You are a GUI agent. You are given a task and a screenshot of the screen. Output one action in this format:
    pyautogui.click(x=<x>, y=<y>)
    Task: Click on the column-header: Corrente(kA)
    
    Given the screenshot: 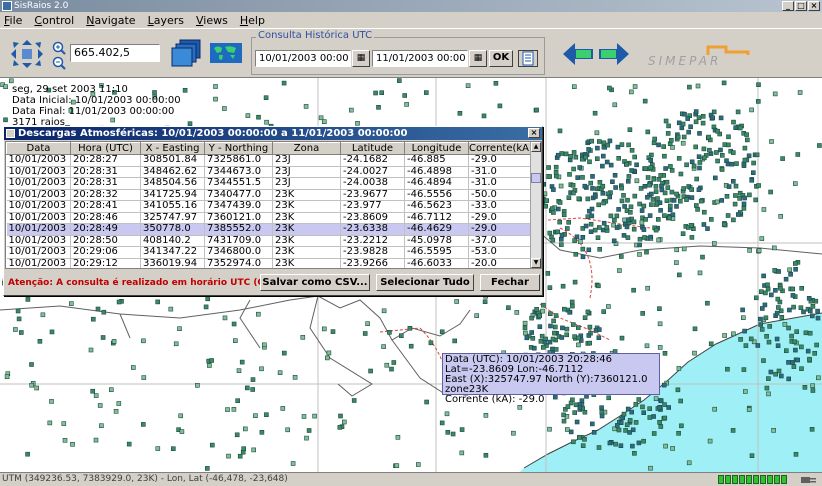 What is the action you would take?
    pyautogui.click(x=500, y=148)
    